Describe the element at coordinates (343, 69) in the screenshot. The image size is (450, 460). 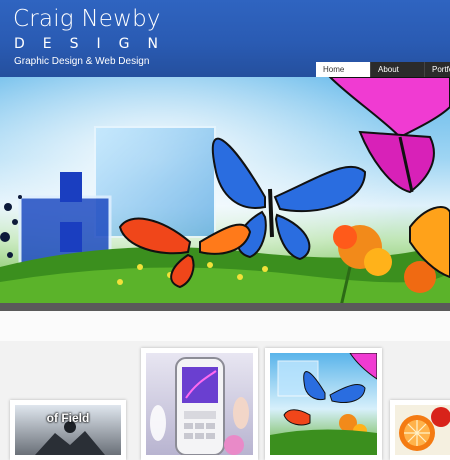
I see `nav-home: Home` at that location.